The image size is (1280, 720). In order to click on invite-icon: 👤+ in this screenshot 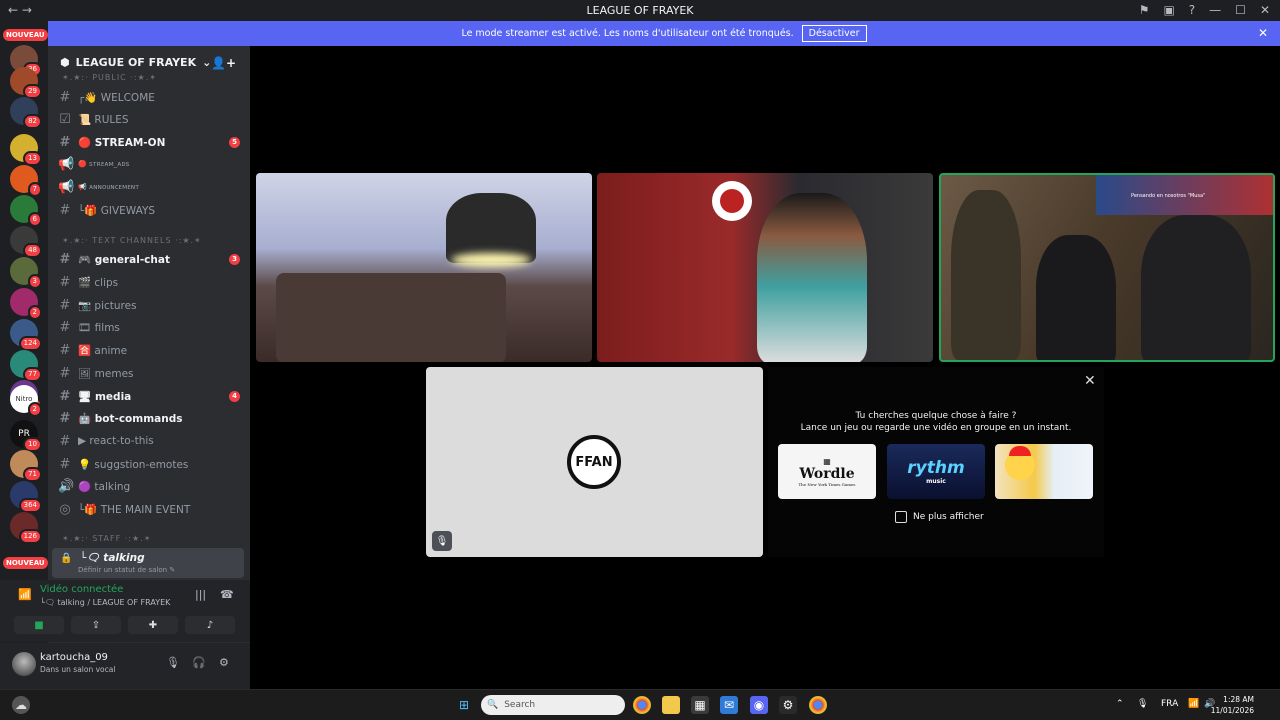, I will do `click(223, 63)`.